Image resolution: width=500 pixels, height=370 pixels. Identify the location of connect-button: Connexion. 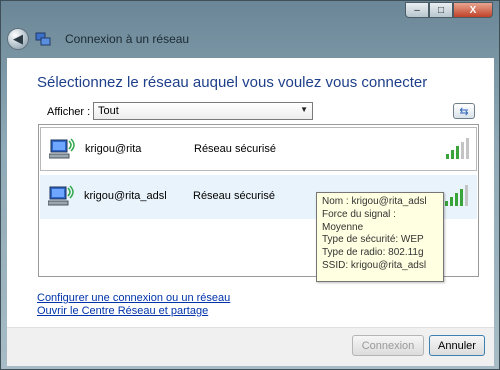
(388, 345).